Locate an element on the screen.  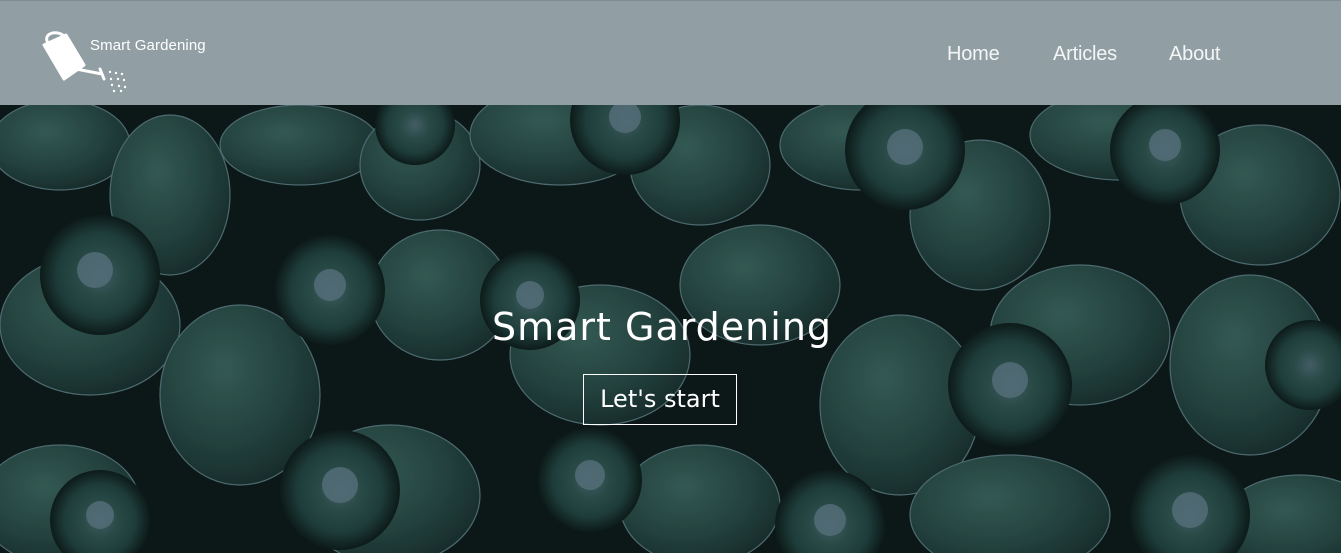
logo-text: Smart Gardening is located at coordinates (148, 45).